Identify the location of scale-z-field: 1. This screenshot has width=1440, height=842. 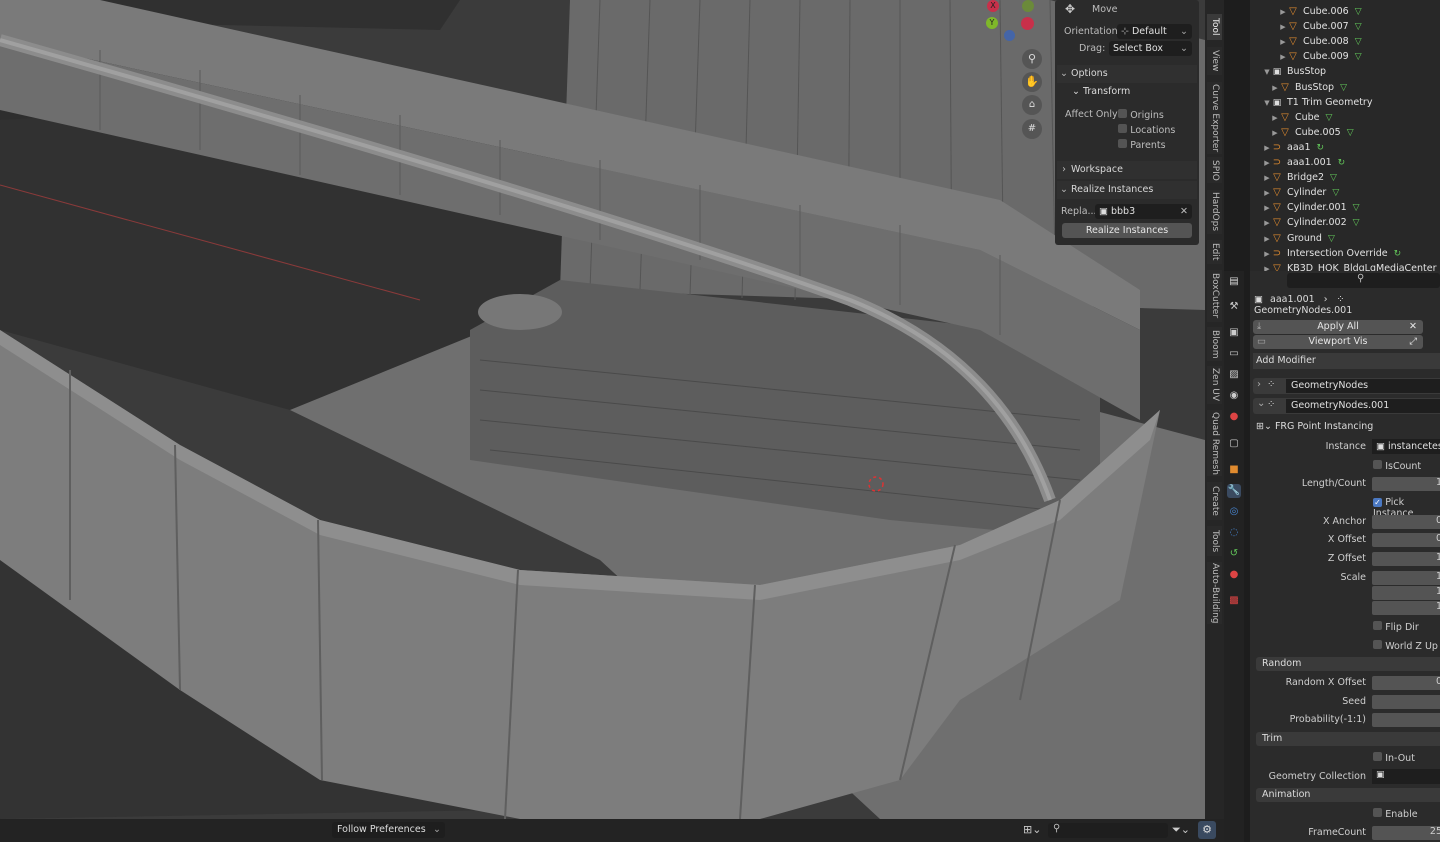
(1406, 608).